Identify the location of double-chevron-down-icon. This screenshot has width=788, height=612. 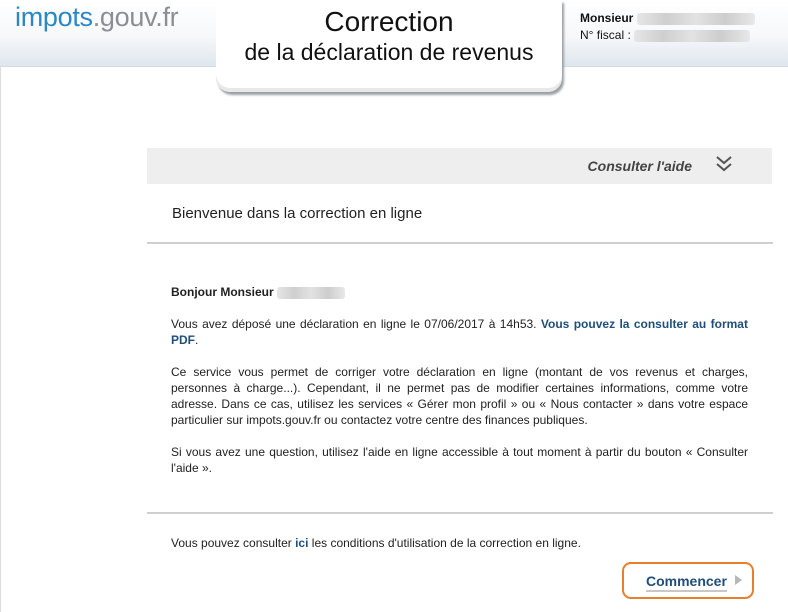
(724, 164).